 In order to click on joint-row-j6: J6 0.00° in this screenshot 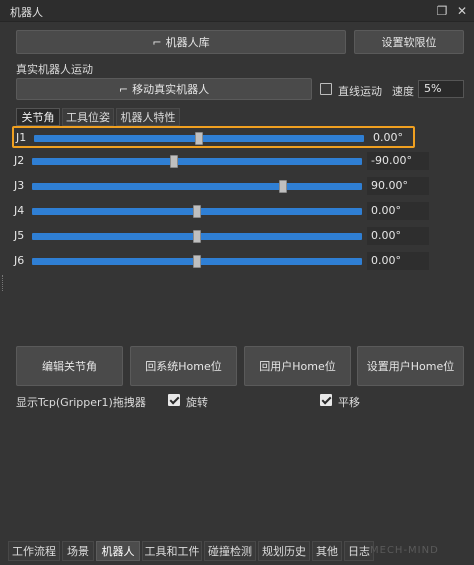, I will do `click(220, 262)`.